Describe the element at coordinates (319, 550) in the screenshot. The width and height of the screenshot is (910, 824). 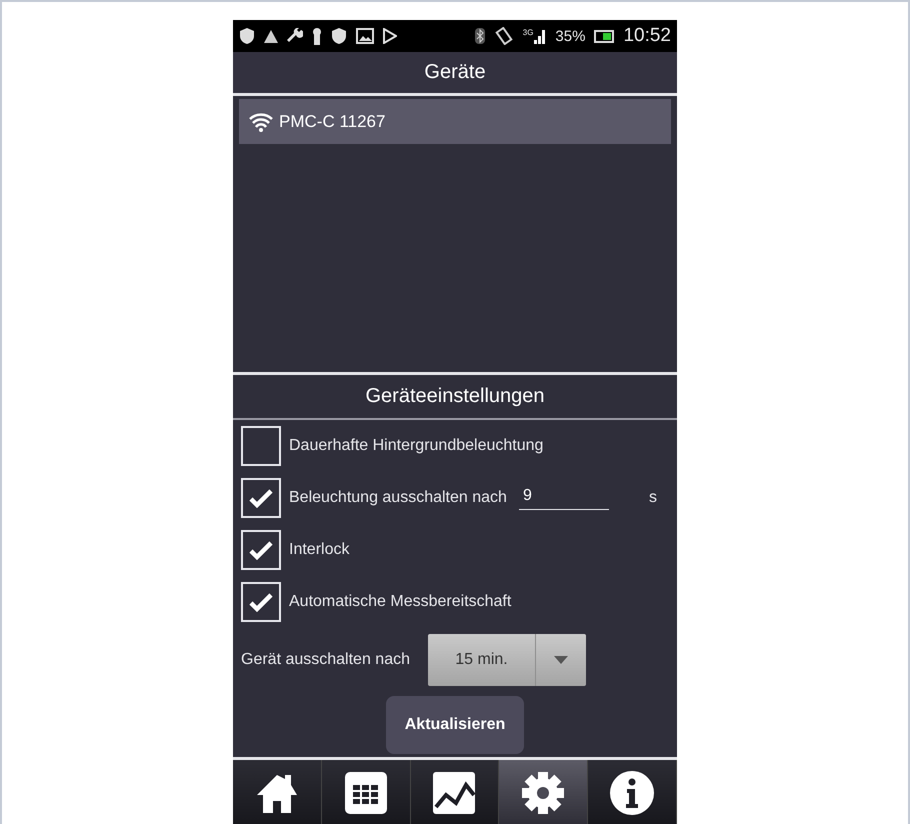
I see `option-label: Interlock` at that location.